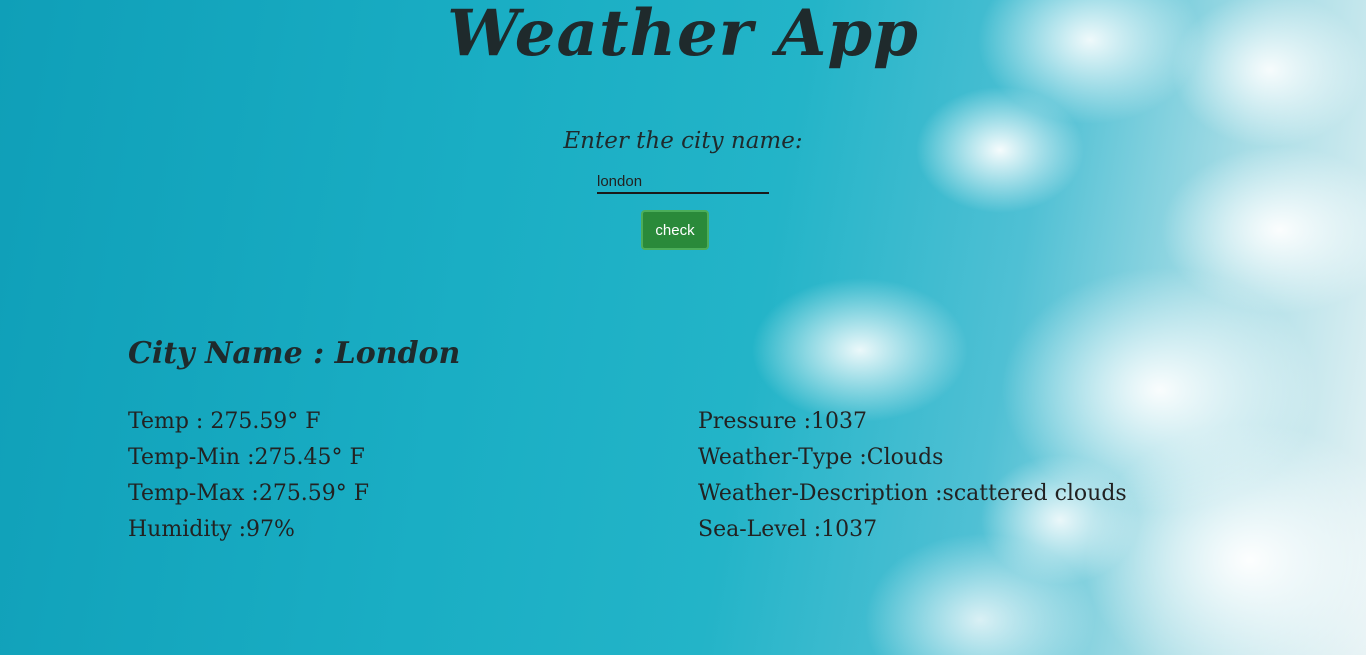  Describe the element at coordinates (683, 182) in the screenshot. I see `city-input` at that location.